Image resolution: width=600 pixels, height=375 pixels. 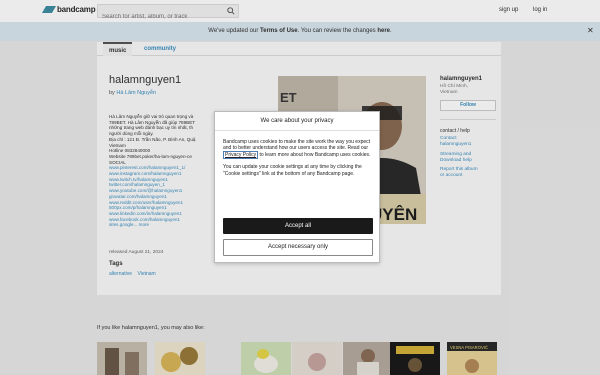 What do you see at coordinates (241, 154) in the screenshot?
I see `privacy-policy-link: Privacy Policy` at bounding box center [241, 154].